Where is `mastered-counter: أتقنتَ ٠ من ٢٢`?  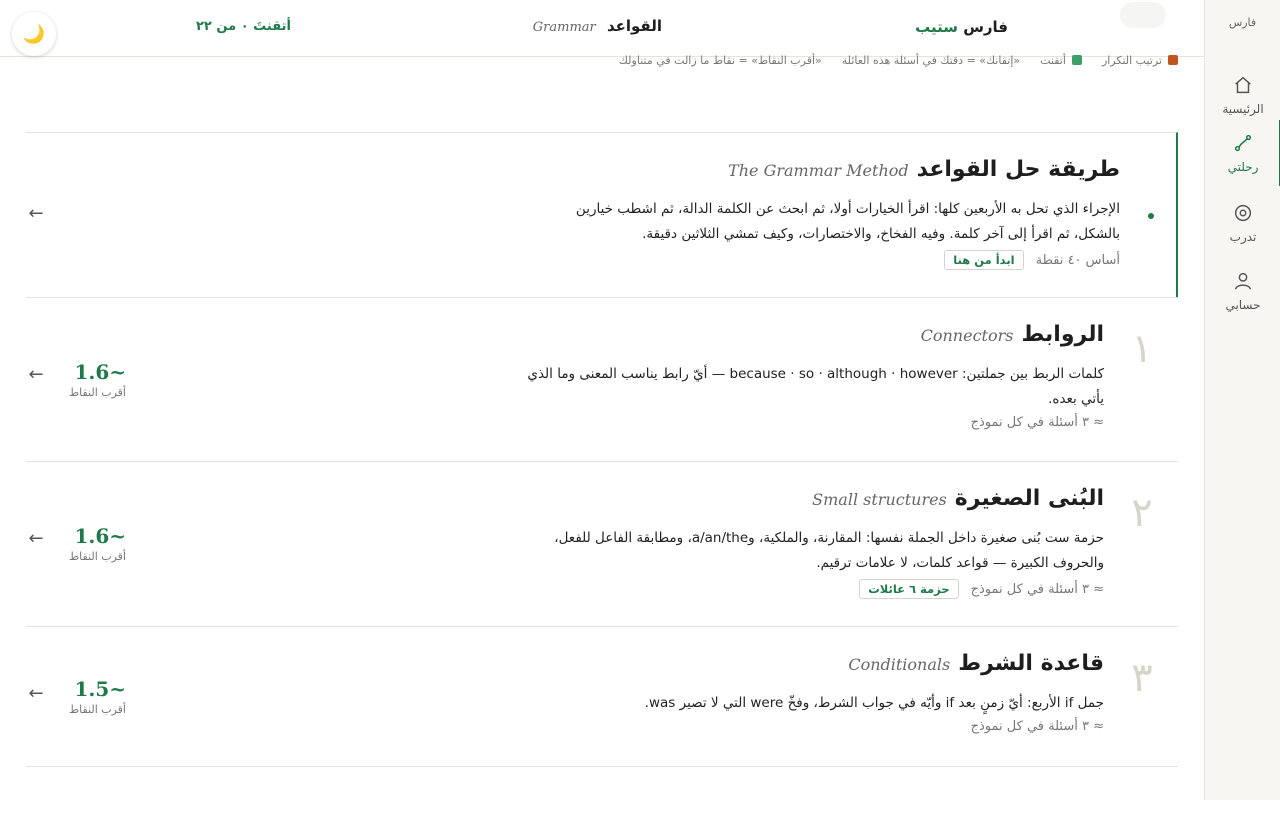 mastered-counter: أتقنتَ ٠ من ٢٢ is located at coordinates (243, 26).